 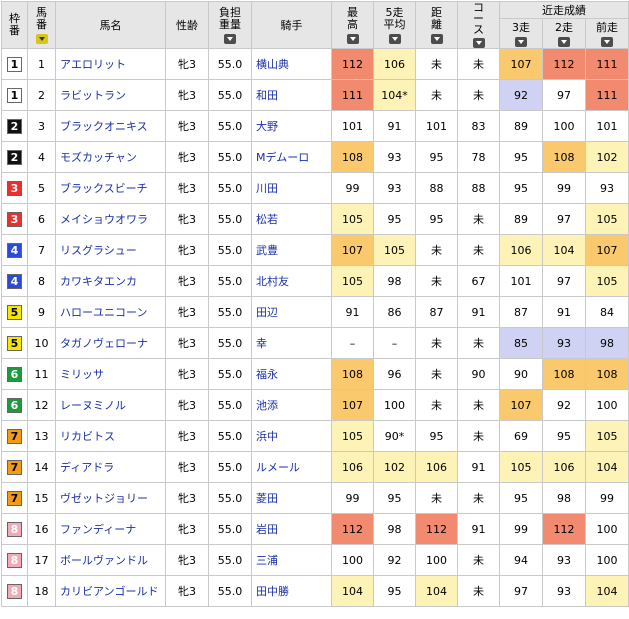 What do you see at coordinates (352, 25) in the screenshot?
I see `header-max: 最 高` at bounding box center [352, 25].